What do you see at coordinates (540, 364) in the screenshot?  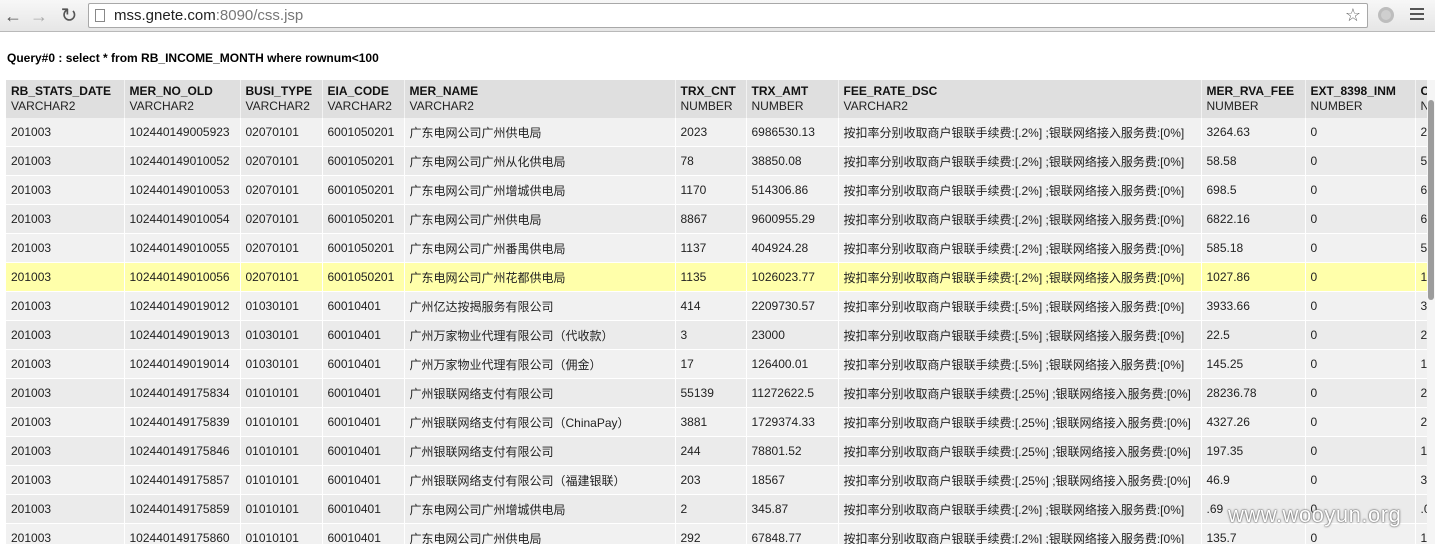 I see `cell-mer-name: 广州万家物业代理有限公司（佣金）` at bounding box center [540, 364].